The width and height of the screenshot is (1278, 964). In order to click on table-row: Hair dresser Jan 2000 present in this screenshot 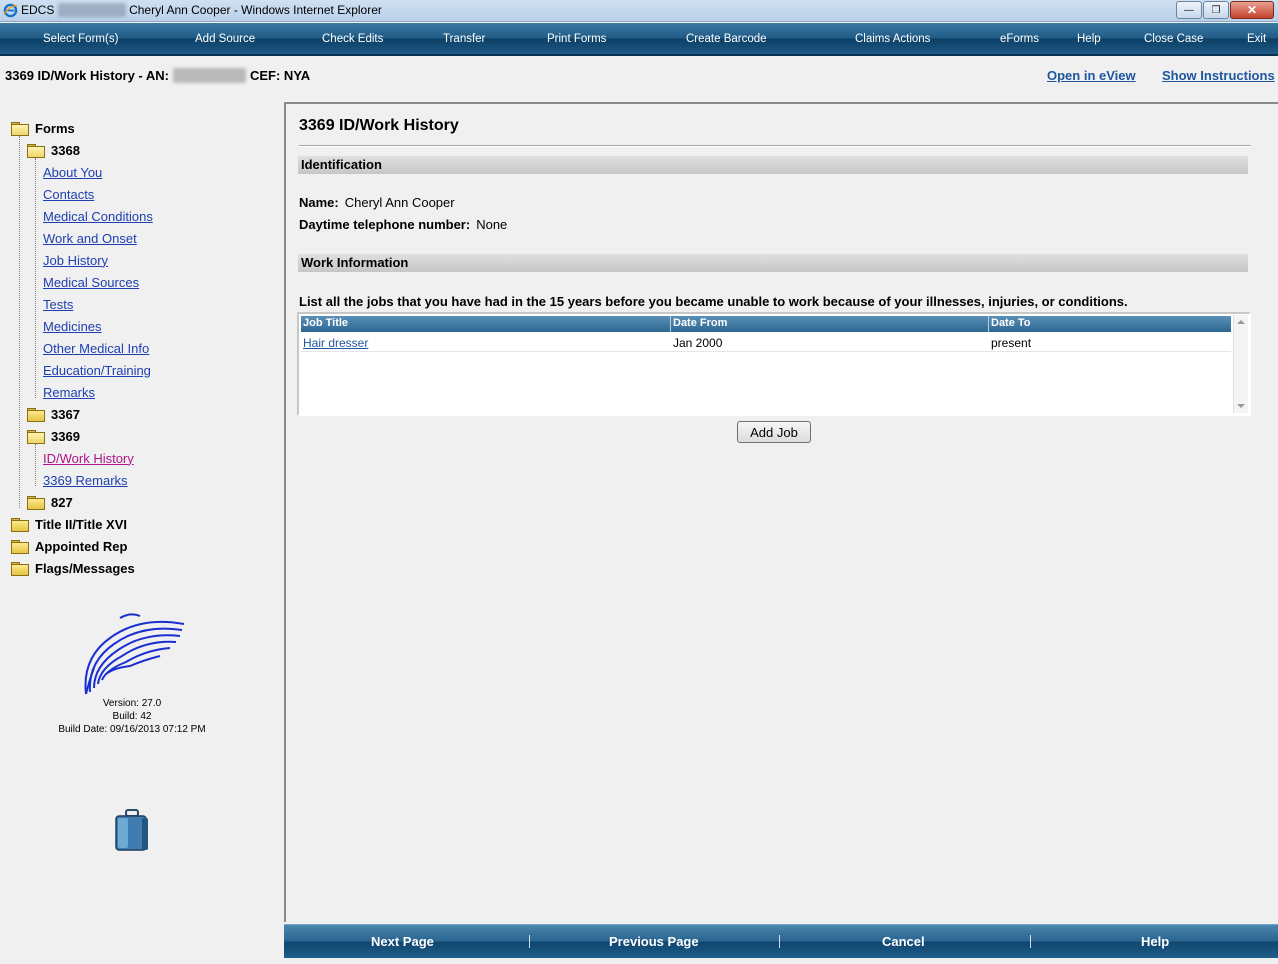, I will do `click(766, 343)`.